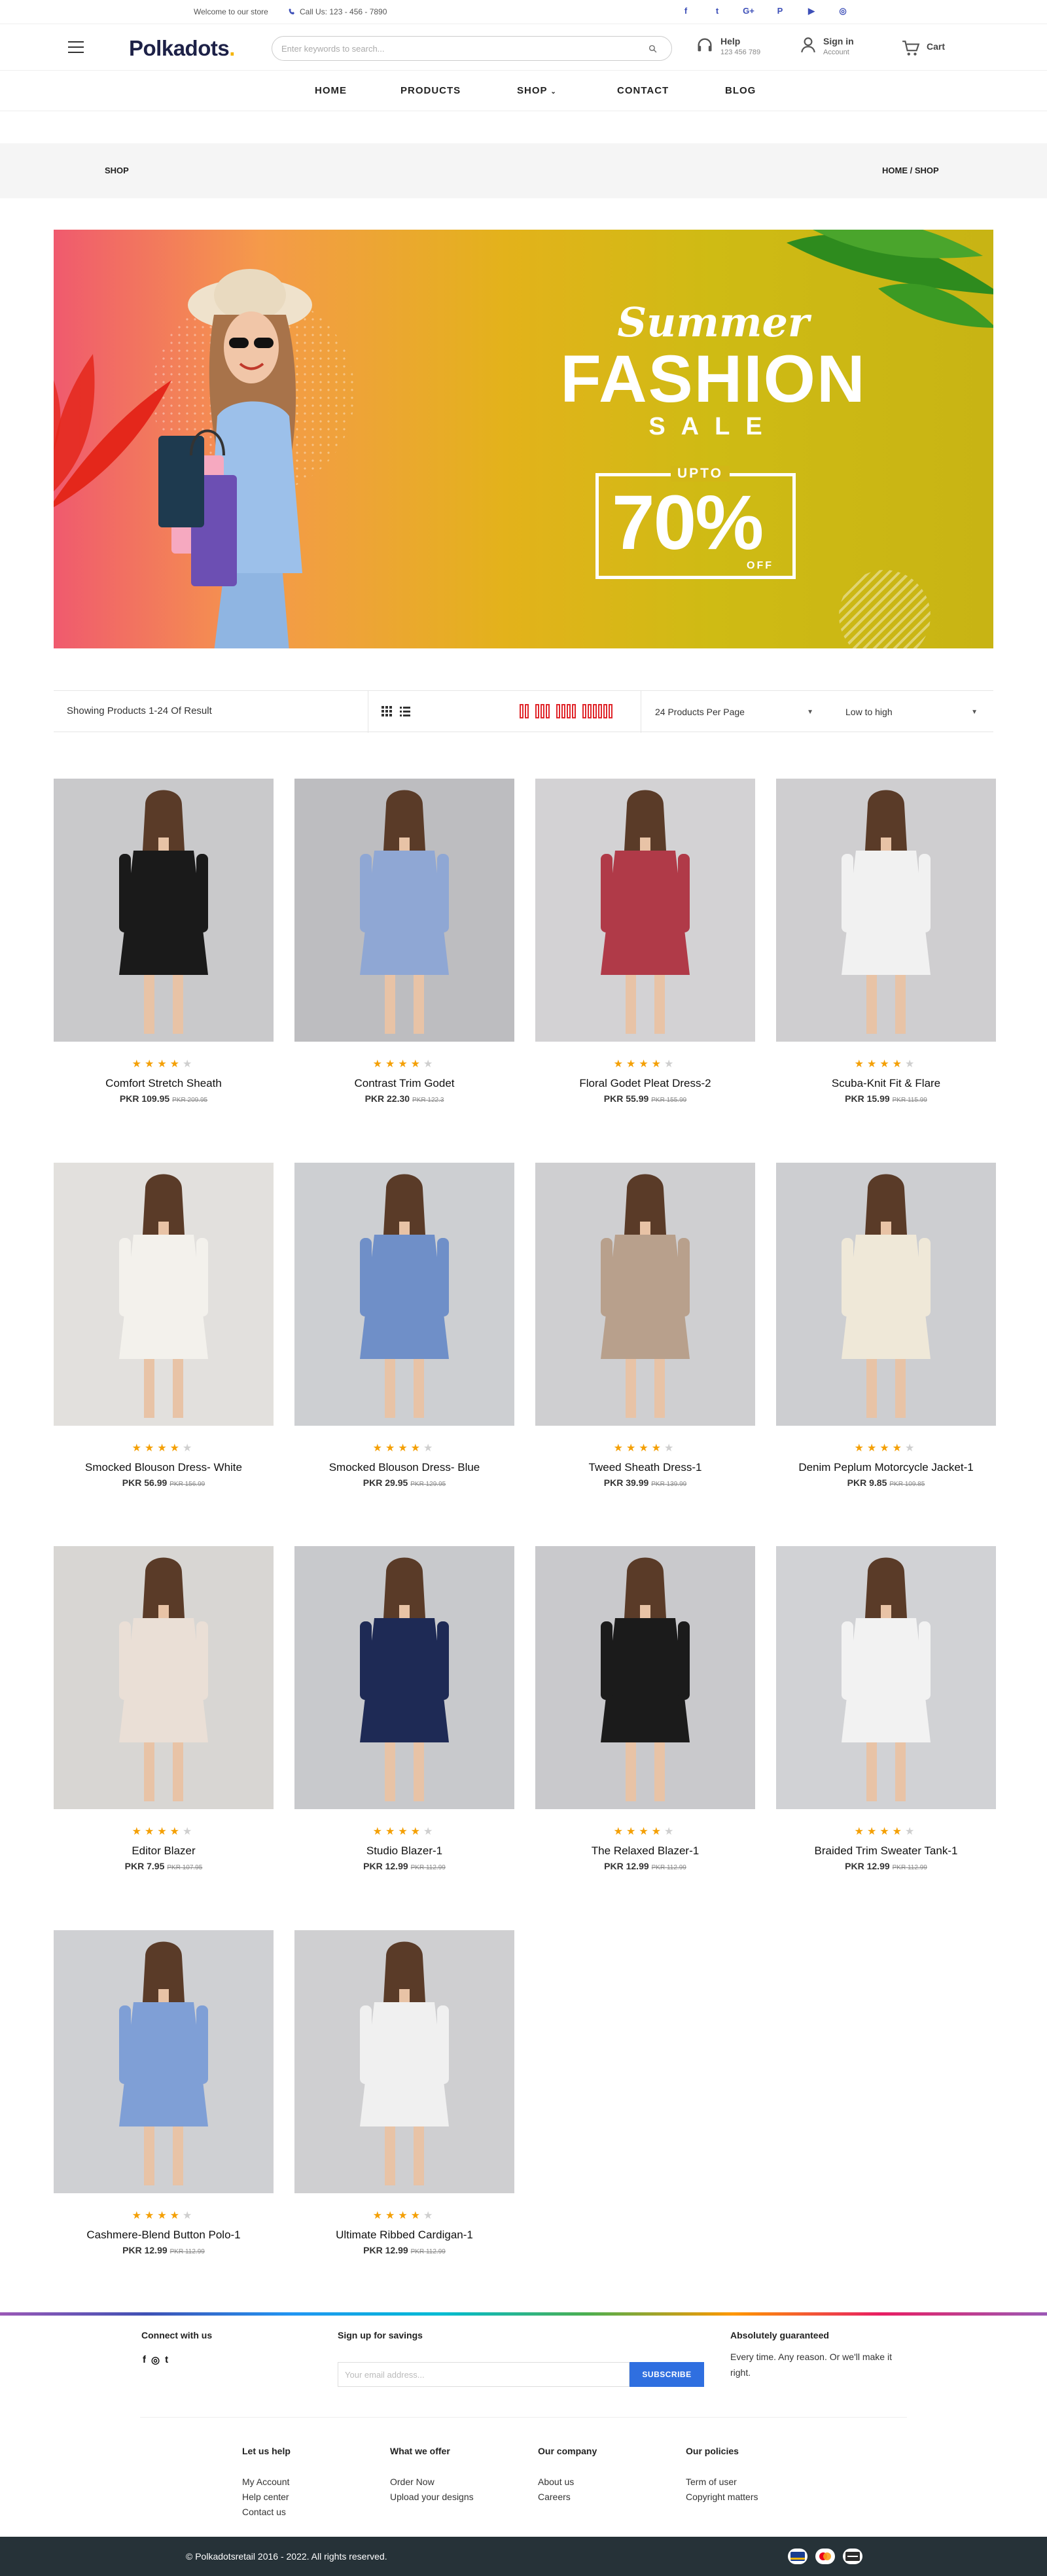 This screenshot has height=2576, width=1047. I want to click on product-name: Floral Godet Pleat Dress-2, so click(645, 1083).